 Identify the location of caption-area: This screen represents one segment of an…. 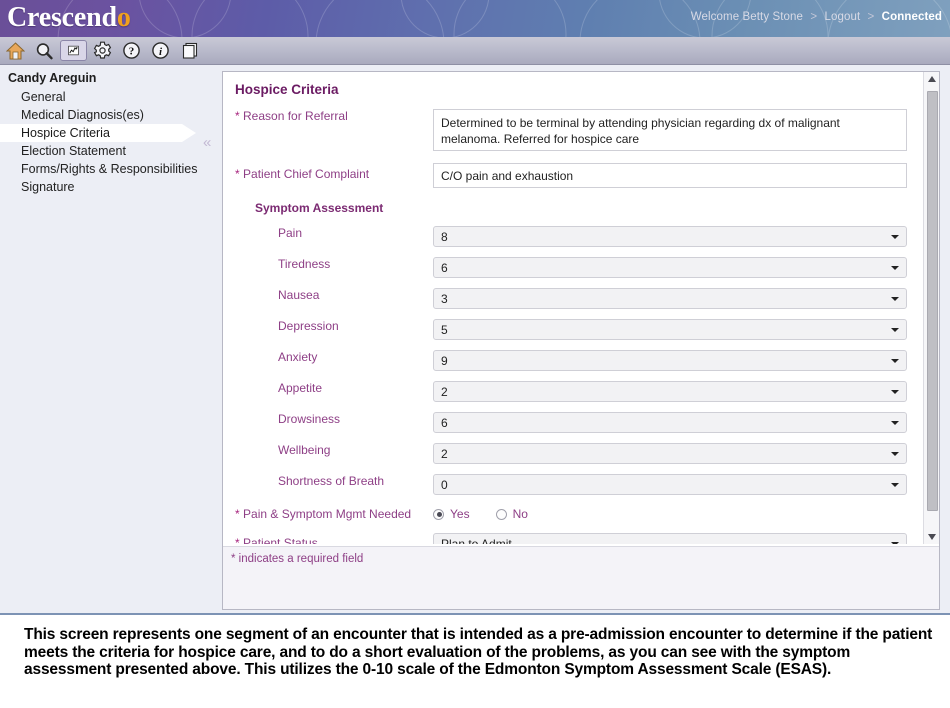
(475, 664).